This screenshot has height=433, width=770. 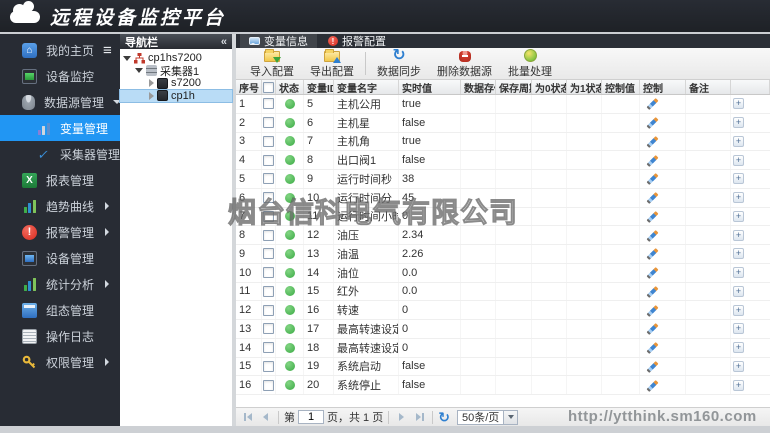 What do you see at coordinates (61, 102) in the screenshot?
I see `sidebar-item-datasource: 数据源管理` at bounding box center [61, 102].